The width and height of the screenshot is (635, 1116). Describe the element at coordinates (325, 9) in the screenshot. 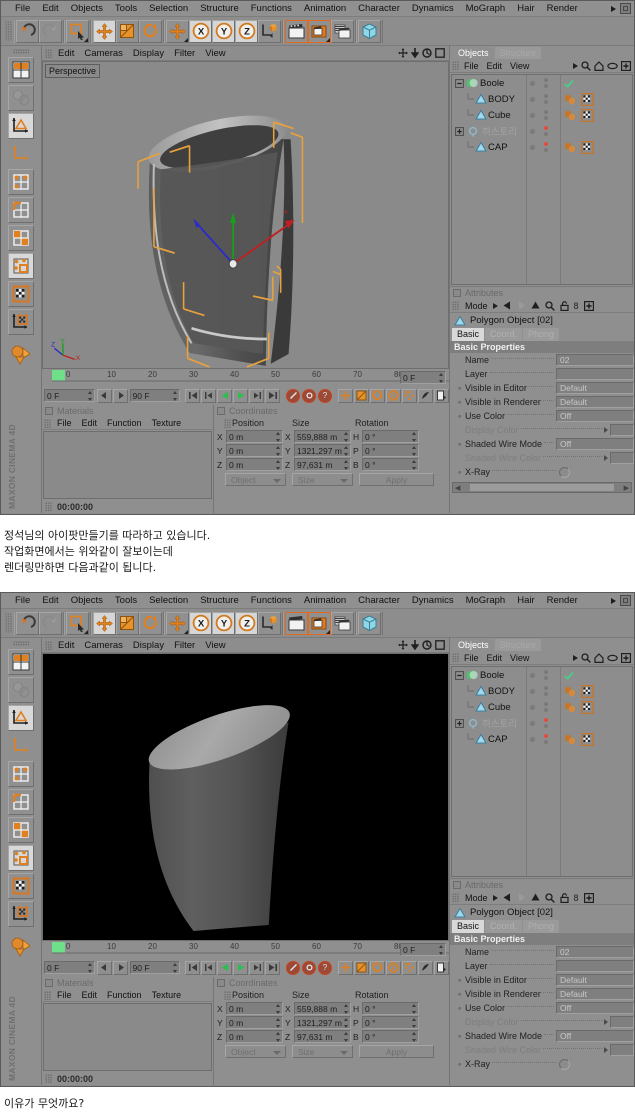

I see `menu-item-animation: Animation` at that location.